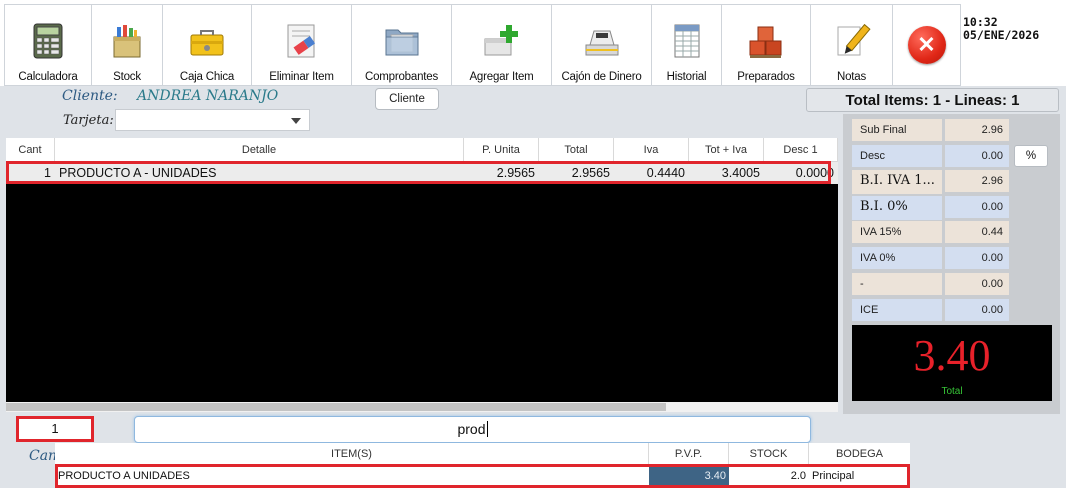  What do you see at coordinates (897, 258) in the screenshot?
I see `totals-label: IVA 0%` at bounding box center [897, 258].